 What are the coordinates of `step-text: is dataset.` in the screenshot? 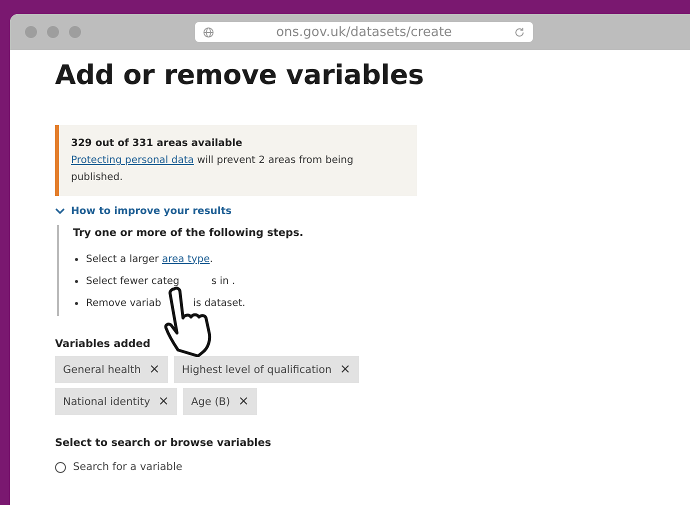 It's located at (219, 303).